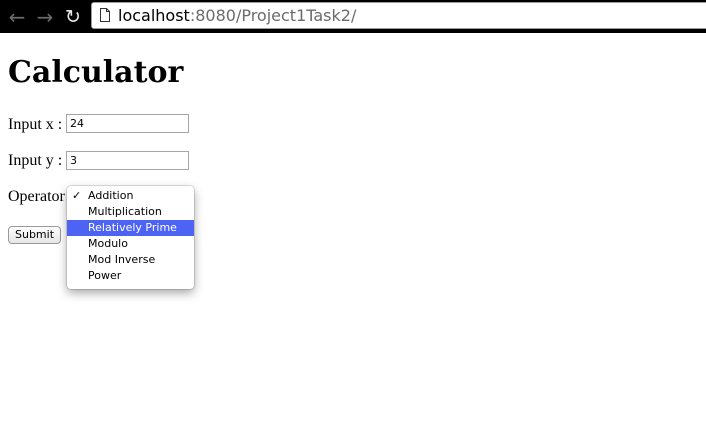 This screenshot has height=443, width=706. I want to click on menu-item-mod-inverse: Mod Inverse, so click(130, 260).